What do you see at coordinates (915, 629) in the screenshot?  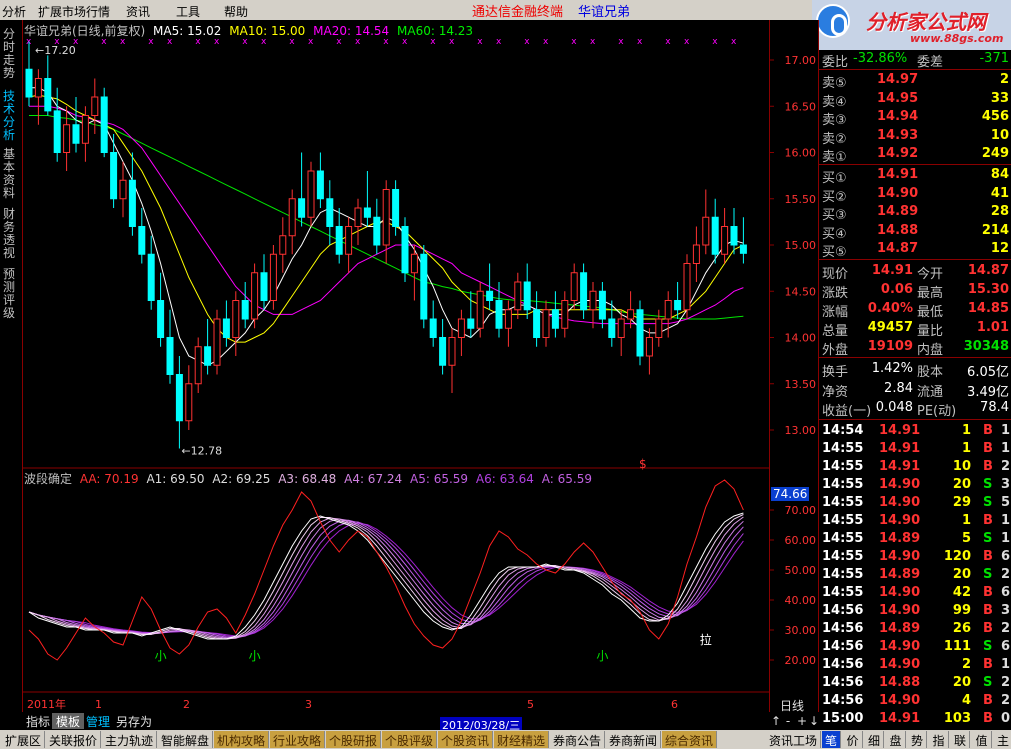 I see `tick-row: 14:56 14.89 26 B 2` at bounding box center [915, 629].